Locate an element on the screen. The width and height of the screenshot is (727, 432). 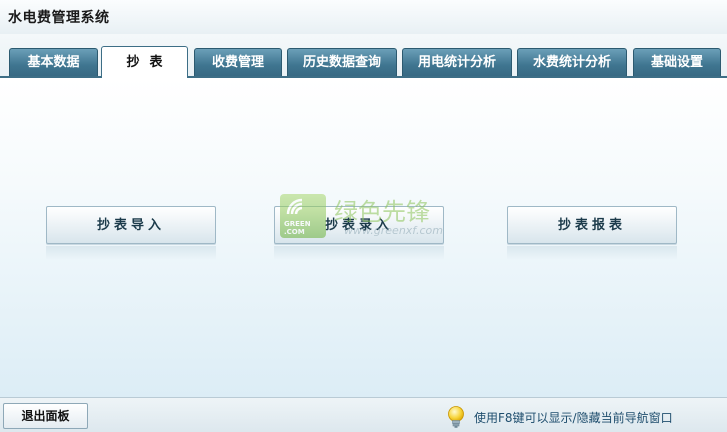
hint-text: 使用F8键可以显示/隐藏当前导航窗口 is located at coordinates (573, 418).